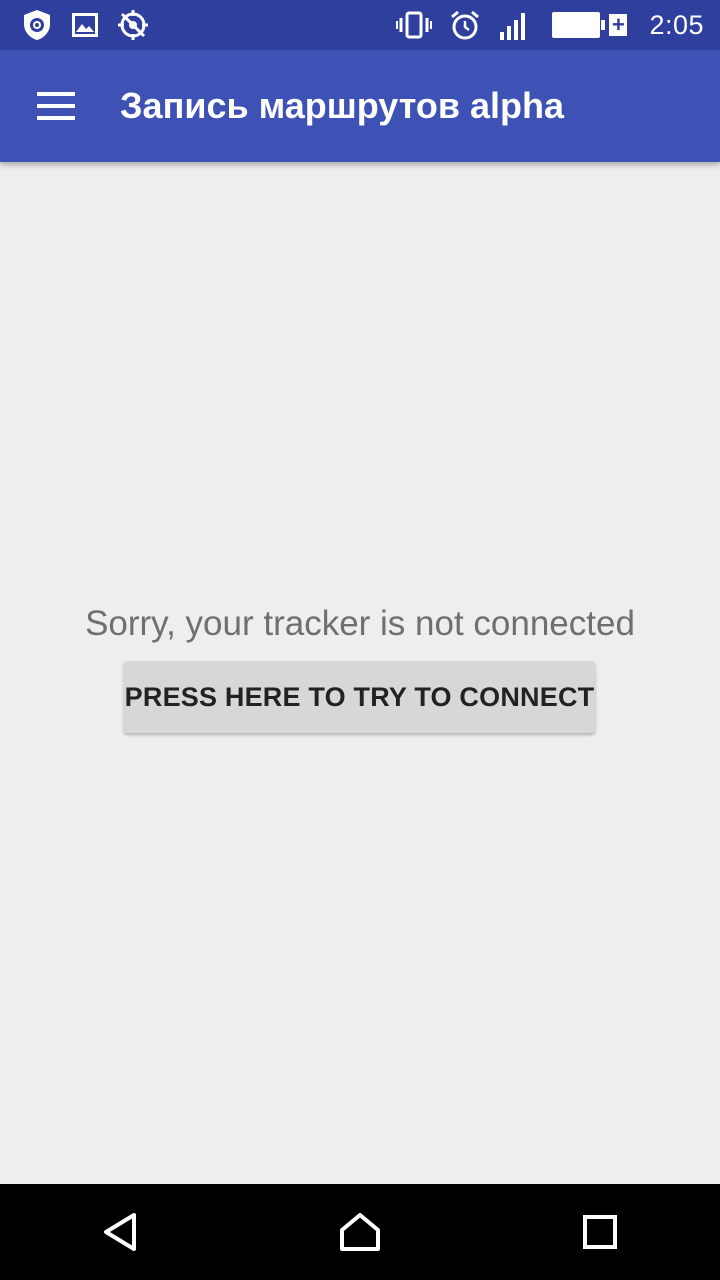  What do you see at coordinates (37, 25) in the screenshot?
I see `shield-icon` at bounding box center [37, 25].